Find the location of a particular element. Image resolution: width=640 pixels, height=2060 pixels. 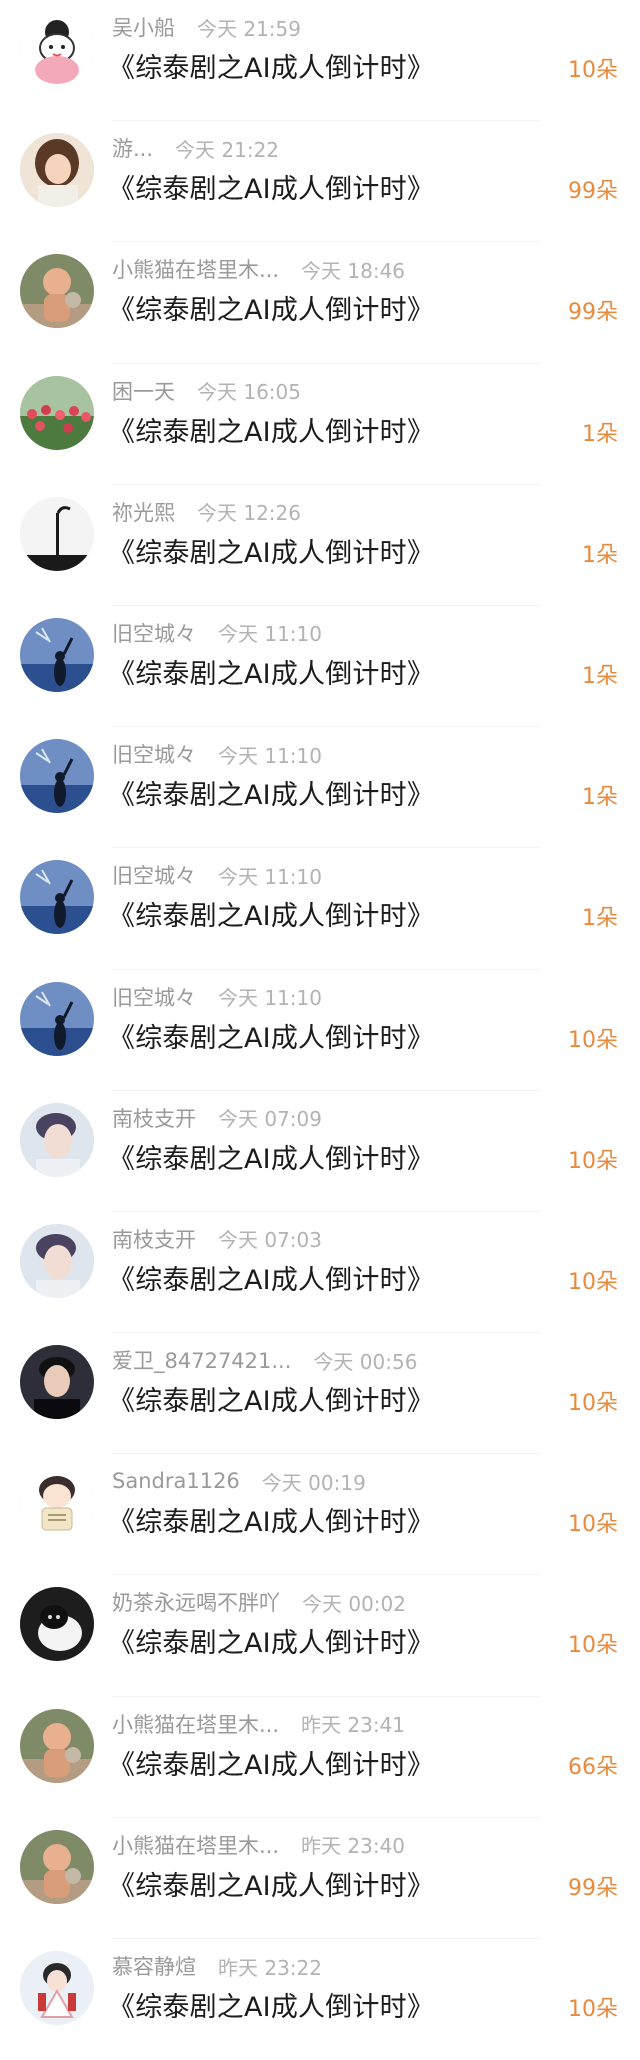

item-meta: 困一天 今天 16:05 is located at coordinates (206, 391).